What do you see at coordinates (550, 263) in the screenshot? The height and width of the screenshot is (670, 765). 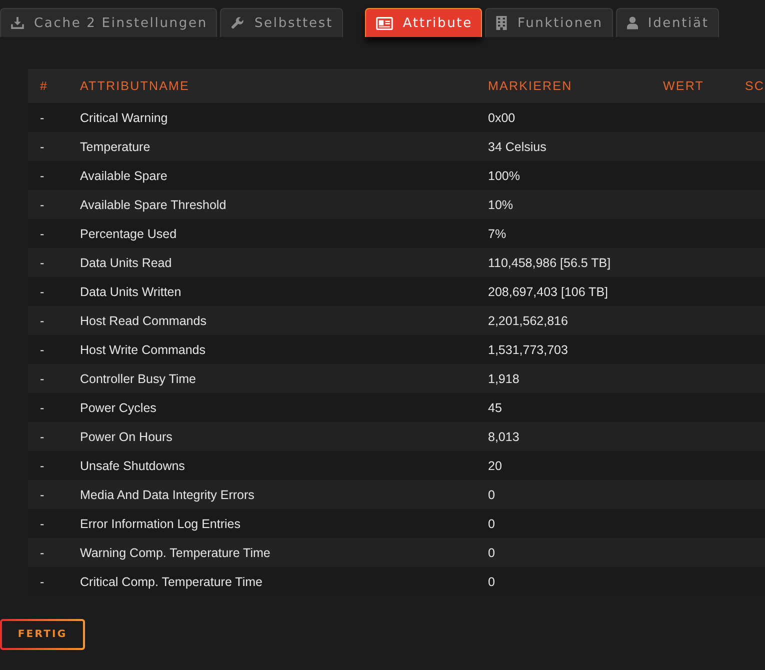 I see `table-cell-text: 110,458,986 [56.5 TB]` at bounding box center [550, 263].